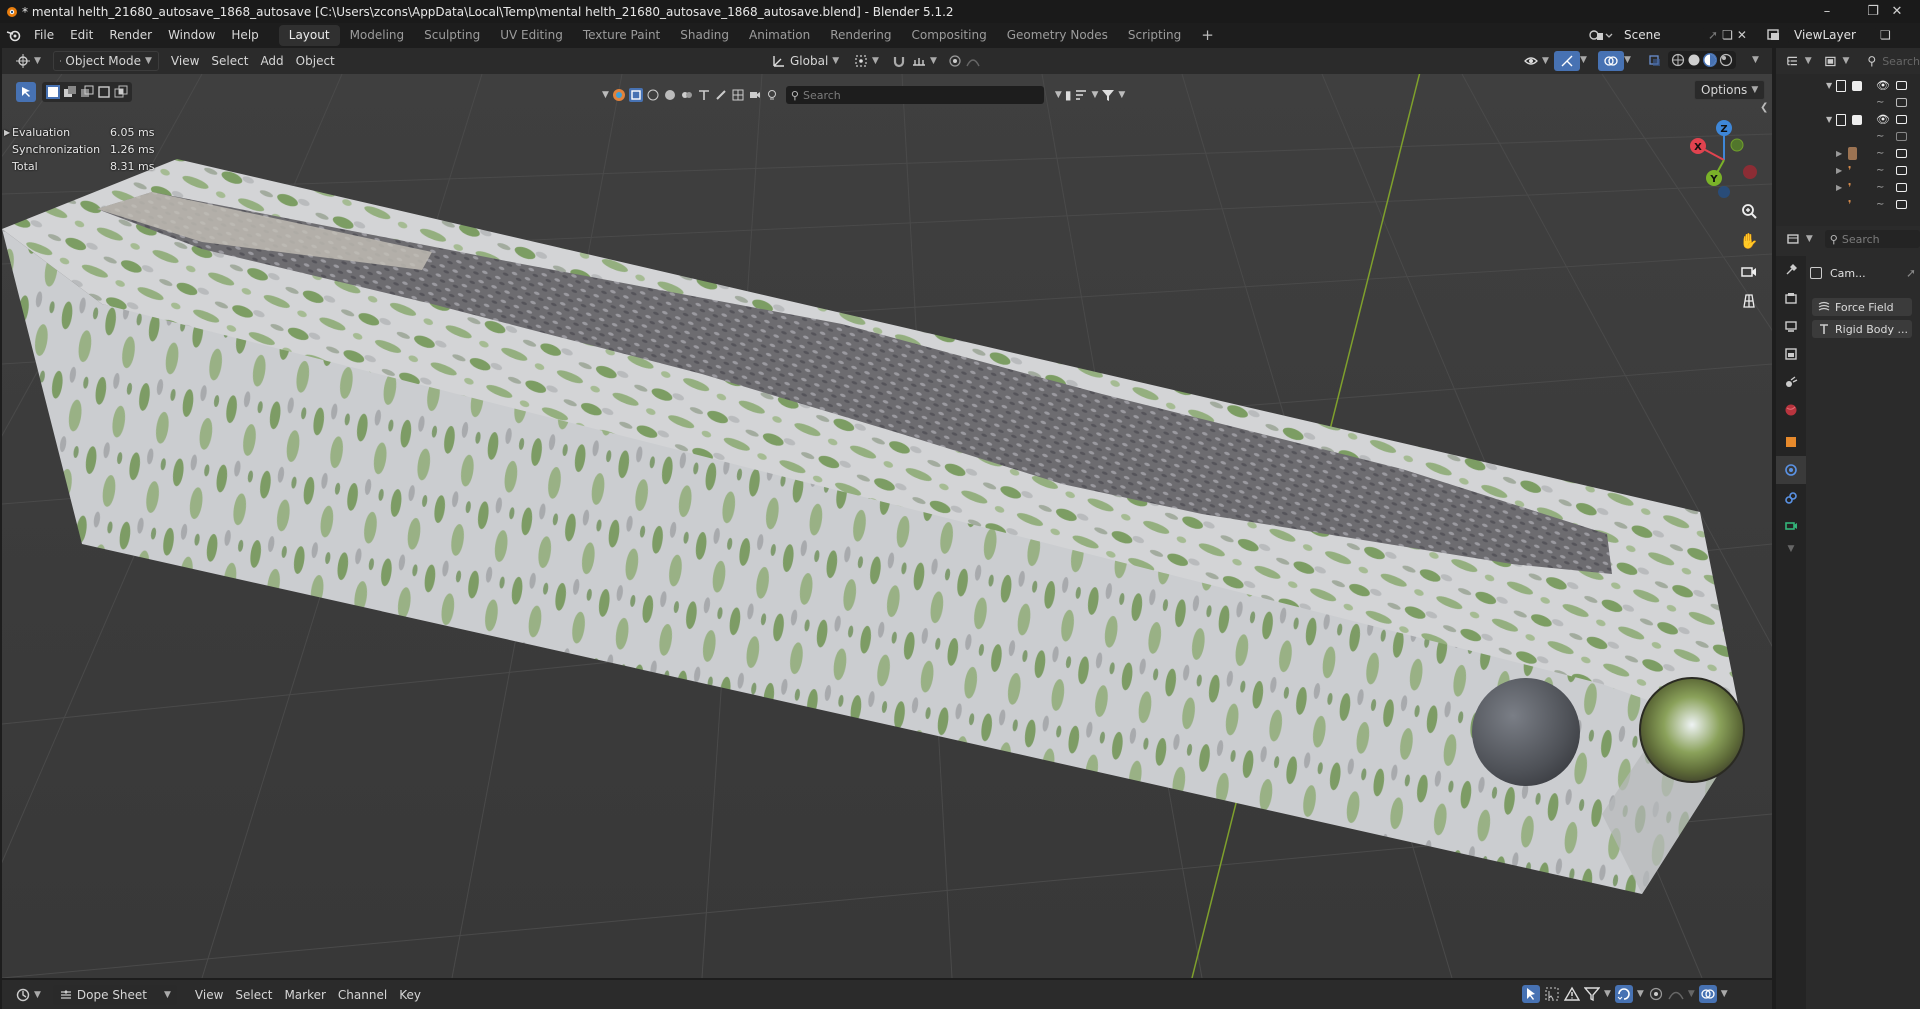  What do you see at coordinates (81, 35) in the screenshot?
I see `menu-edit: Edit` at bounding box center [81, 35].